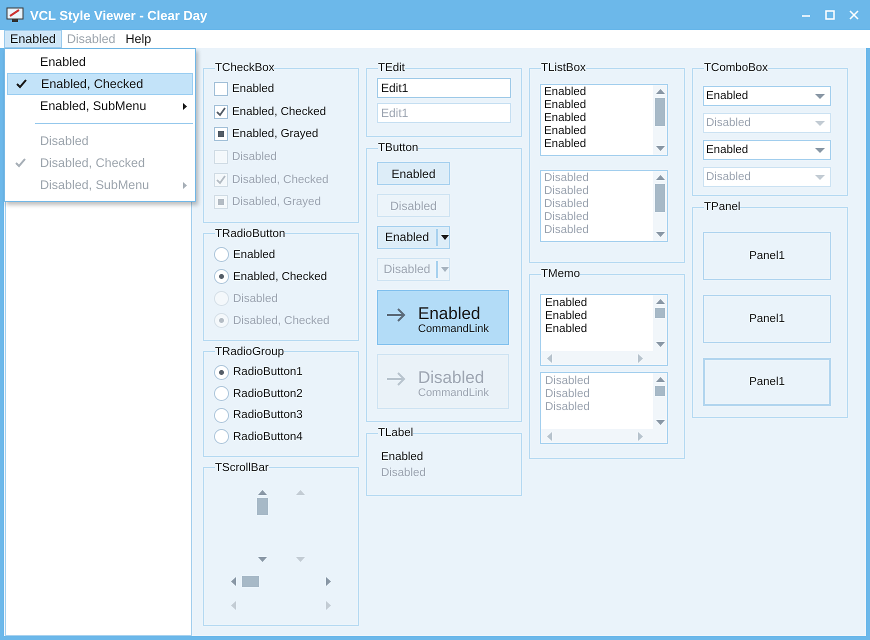 The image size is (870, 640). What do you see at coordinates (281, 320) in the screenshot?
I see `radio-label: Disabled, Checked` at bounding box center [281, 320].